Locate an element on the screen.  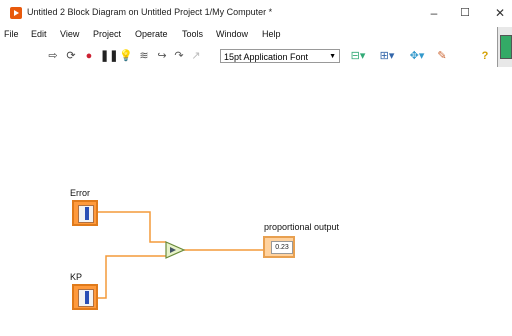
kp-wire is located at coordinates (132, 277).